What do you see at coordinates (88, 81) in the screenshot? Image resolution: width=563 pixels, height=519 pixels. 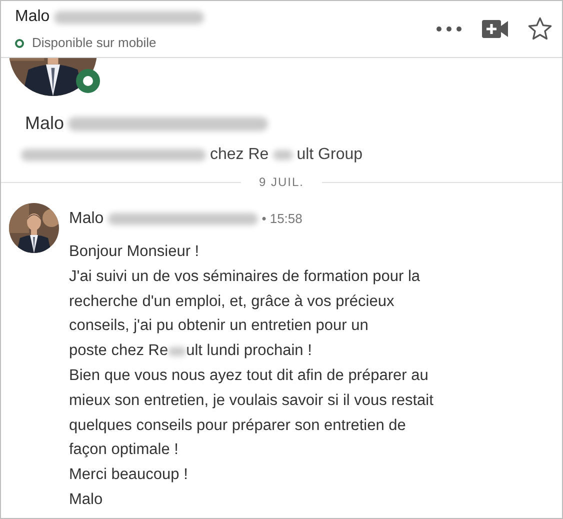 I see `online-status-icon` at bounding box center [88, 81].